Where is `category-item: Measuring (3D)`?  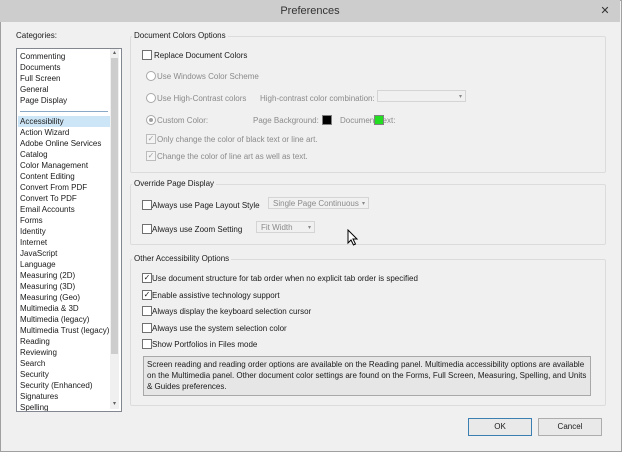
category-item: Measuring (3D) is located at coordinates (47, 286).